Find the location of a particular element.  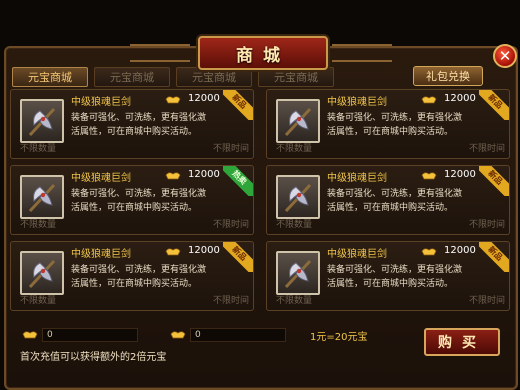

bound-yuanbao-balance-field: 0 is located at coordinates (238, 335).